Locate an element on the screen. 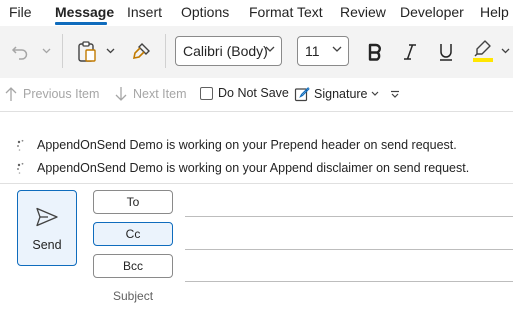 This screenshot has width=513, height=314. previous-item-label: Previous Item is located at coordinates (61, 94).